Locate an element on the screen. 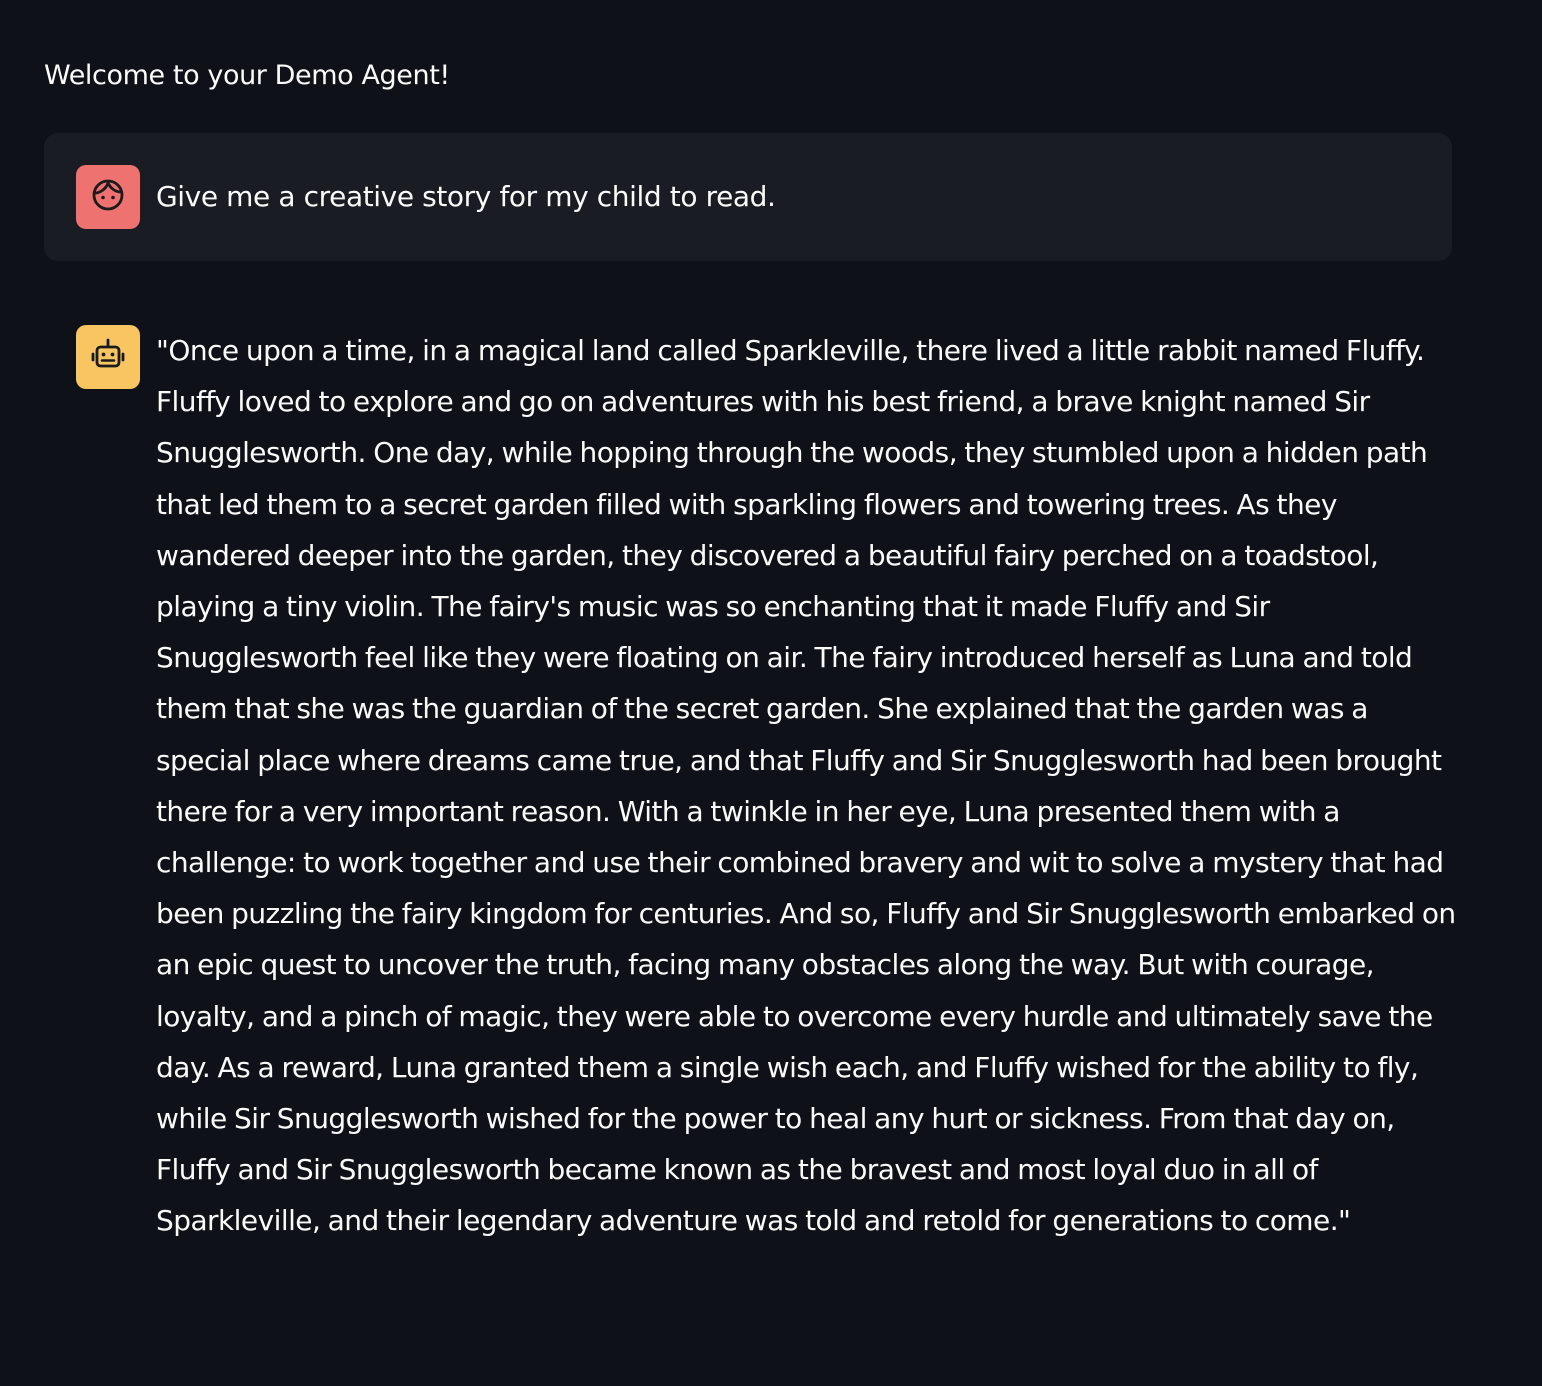  user-face-icon is located at coordinates (108, 197).